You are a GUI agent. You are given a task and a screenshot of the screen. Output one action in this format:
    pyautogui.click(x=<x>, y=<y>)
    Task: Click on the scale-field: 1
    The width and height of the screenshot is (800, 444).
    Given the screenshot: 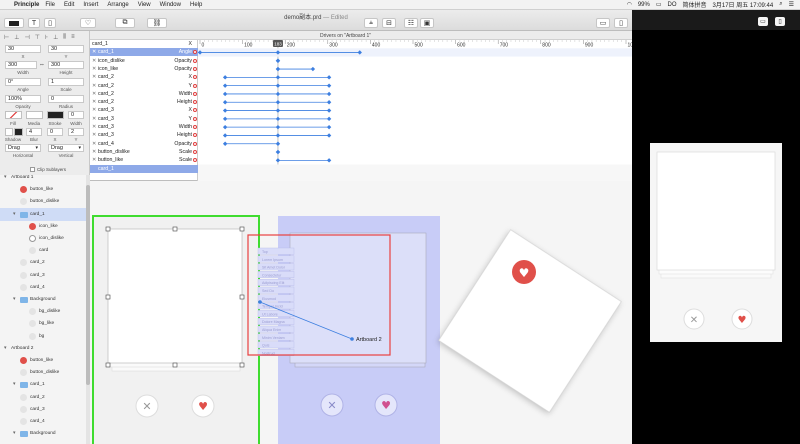 What is the action you would take?
    pyautogui.click(x=66, y=82)
    